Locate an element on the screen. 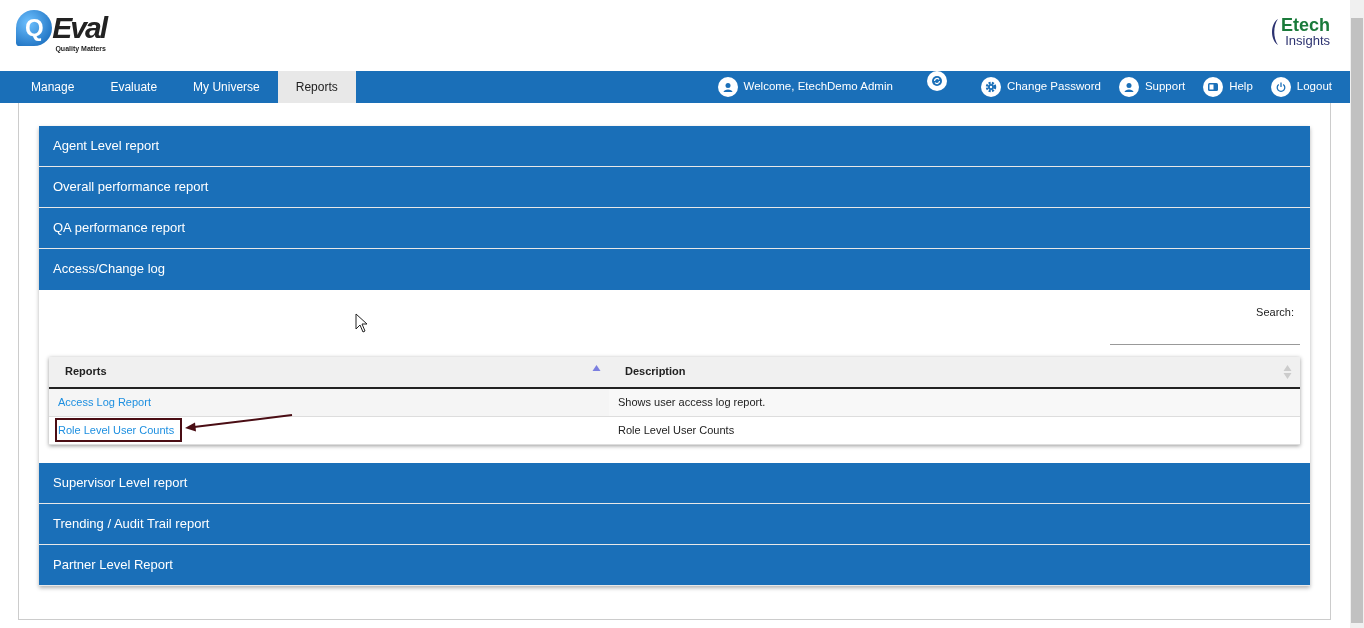  logo-mark: Q is located at coordinates (34, 28).